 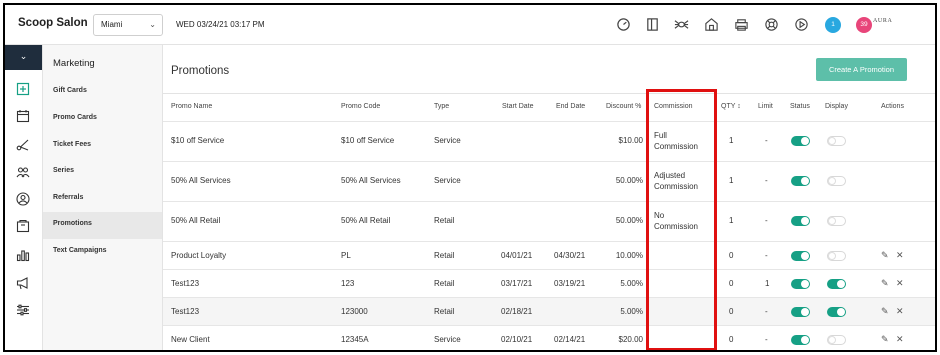 I want to click on page-title: Promotions, so click(x=200, y=71).